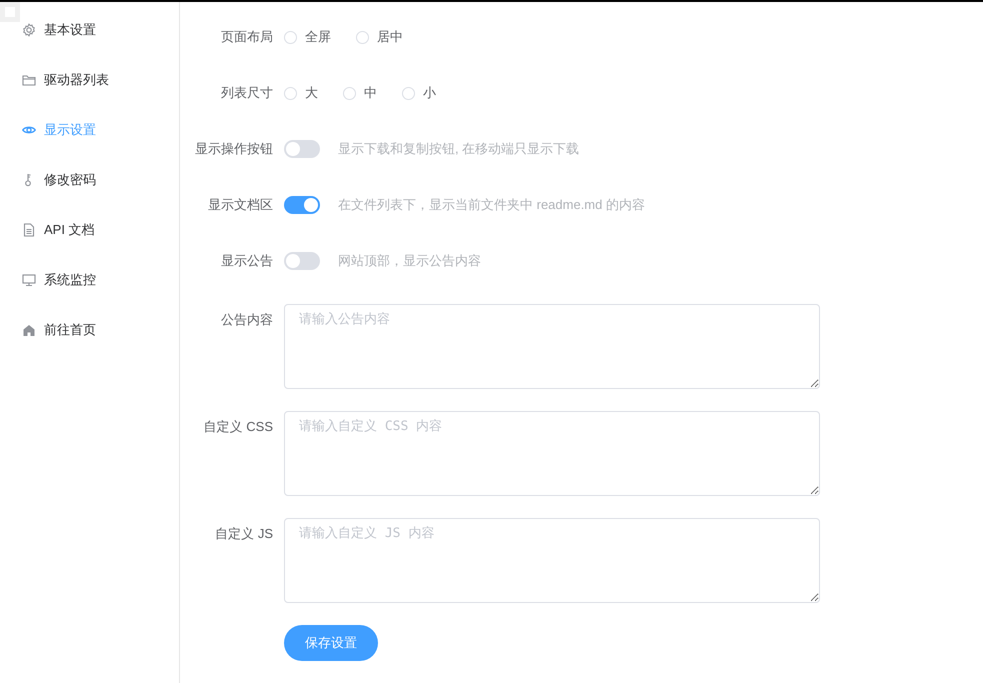 The height and width of the screenshot is (683, 983). I want to click on sidebar-item: 前往首页, so click(89, 330).